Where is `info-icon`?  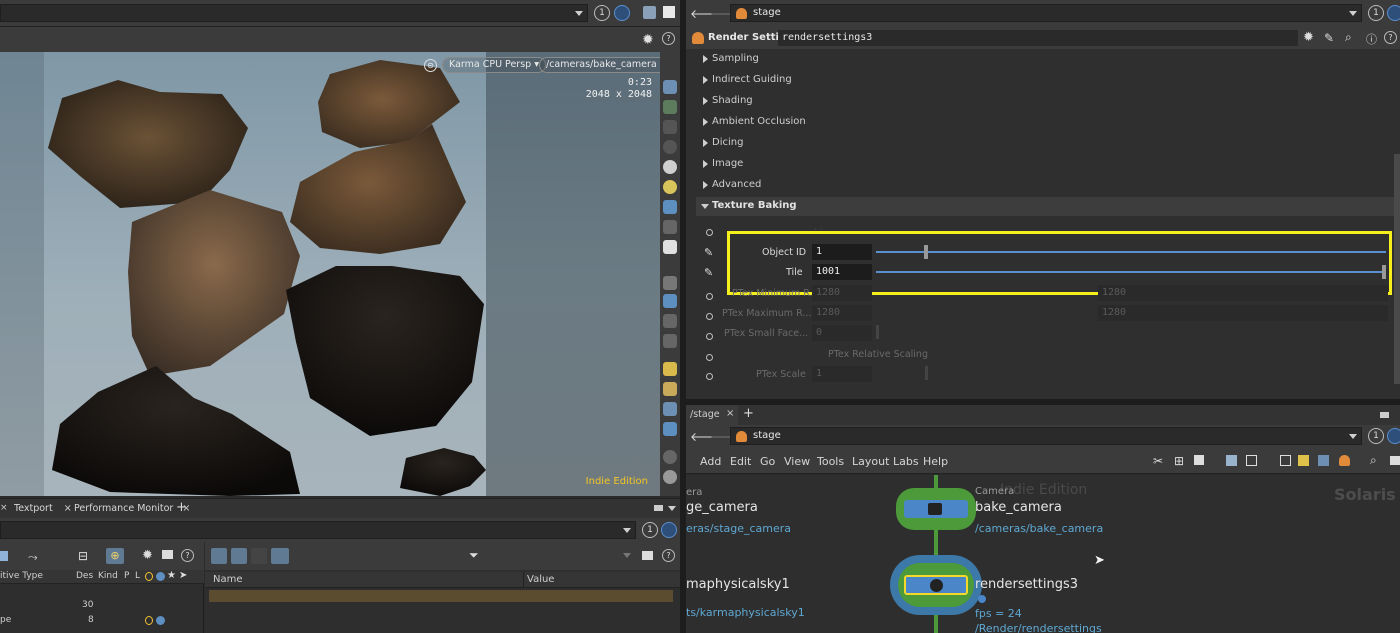 info-icon is located at coordinates (982, 599).